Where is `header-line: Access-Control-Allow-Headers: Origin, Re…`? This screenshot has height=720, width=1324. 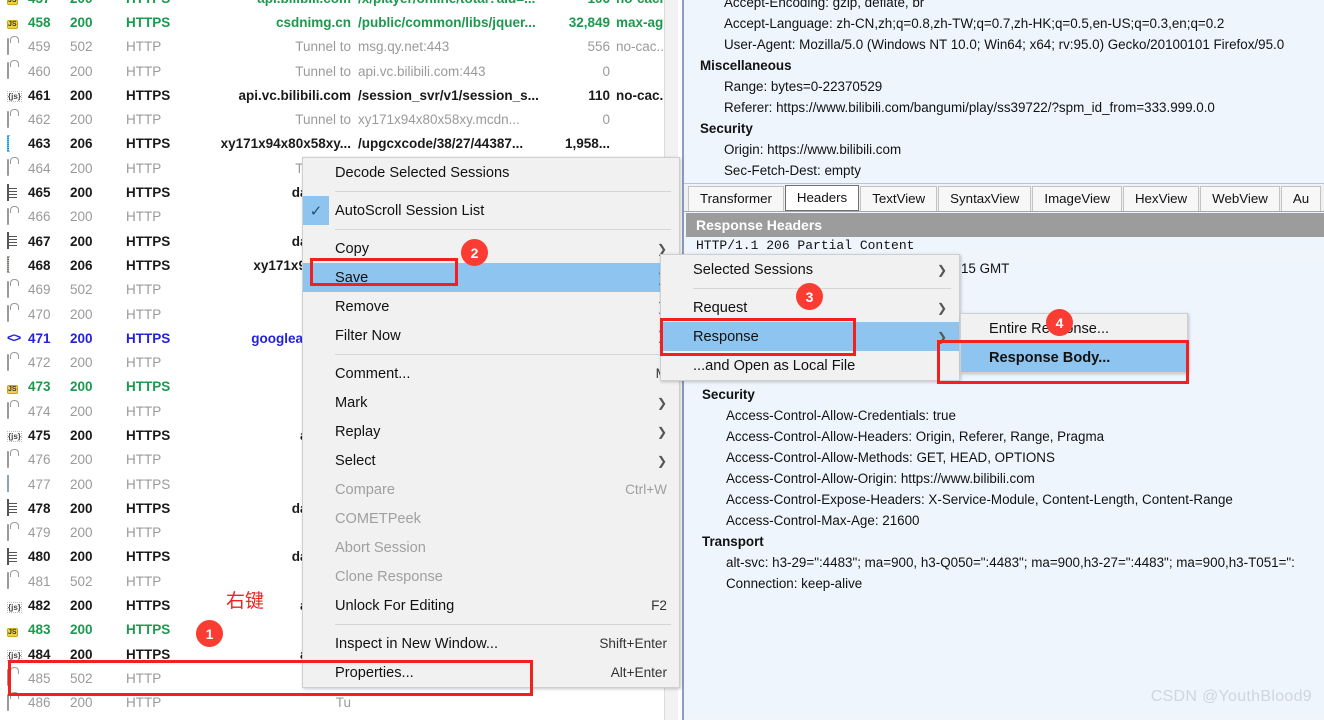
header-line: Access-Control-Allow-Headers: Origin, Re… is located at coordinates (915, 436).